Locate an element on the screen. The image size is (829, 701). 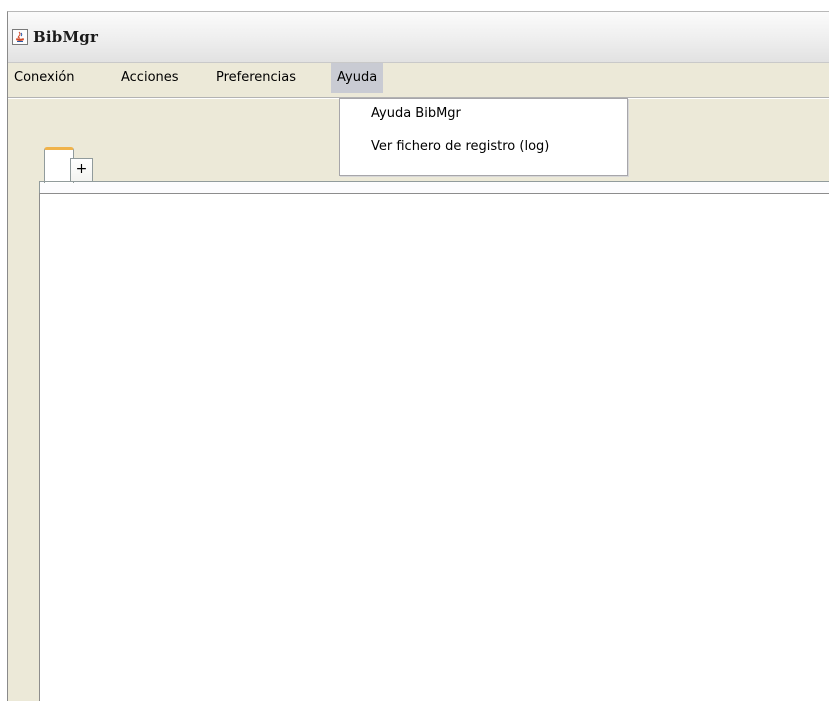
menu-preferencias: Preferencias is located at coordinates (256, 78).